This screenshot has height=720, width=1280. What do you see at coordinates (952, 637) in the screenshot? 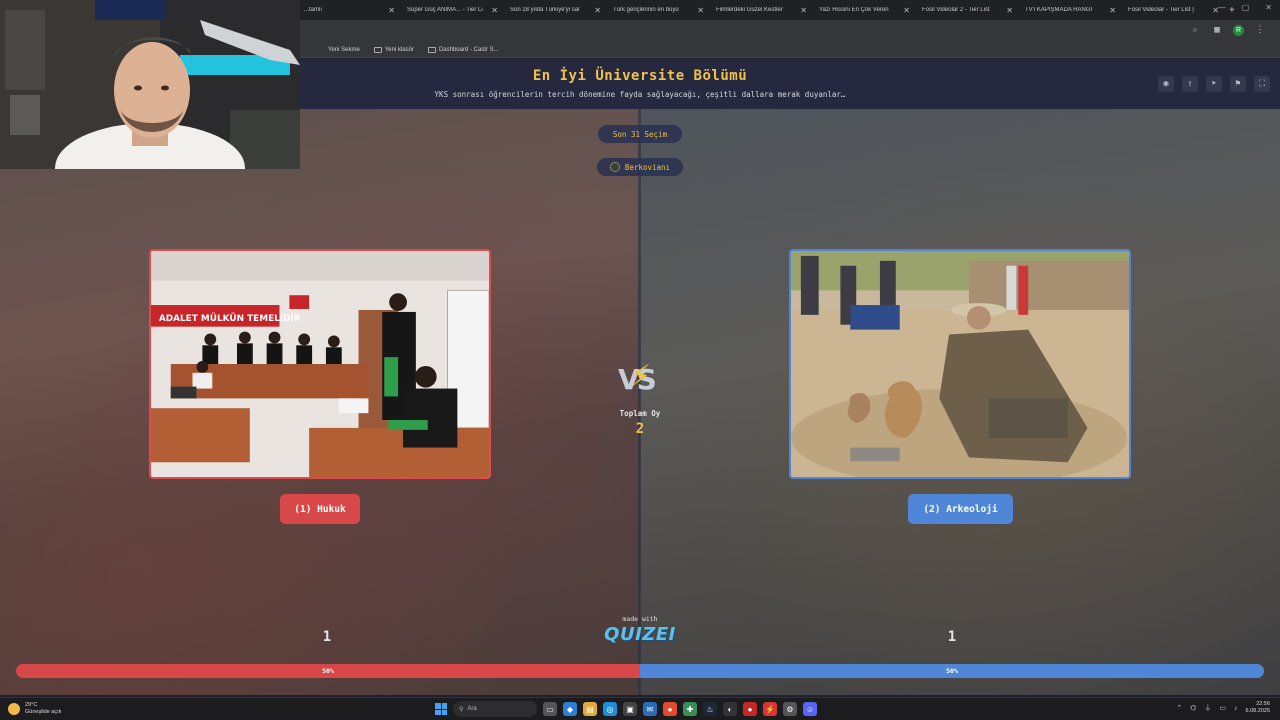
I see `vote-count-right: 1` at bounding box center [952, 637].